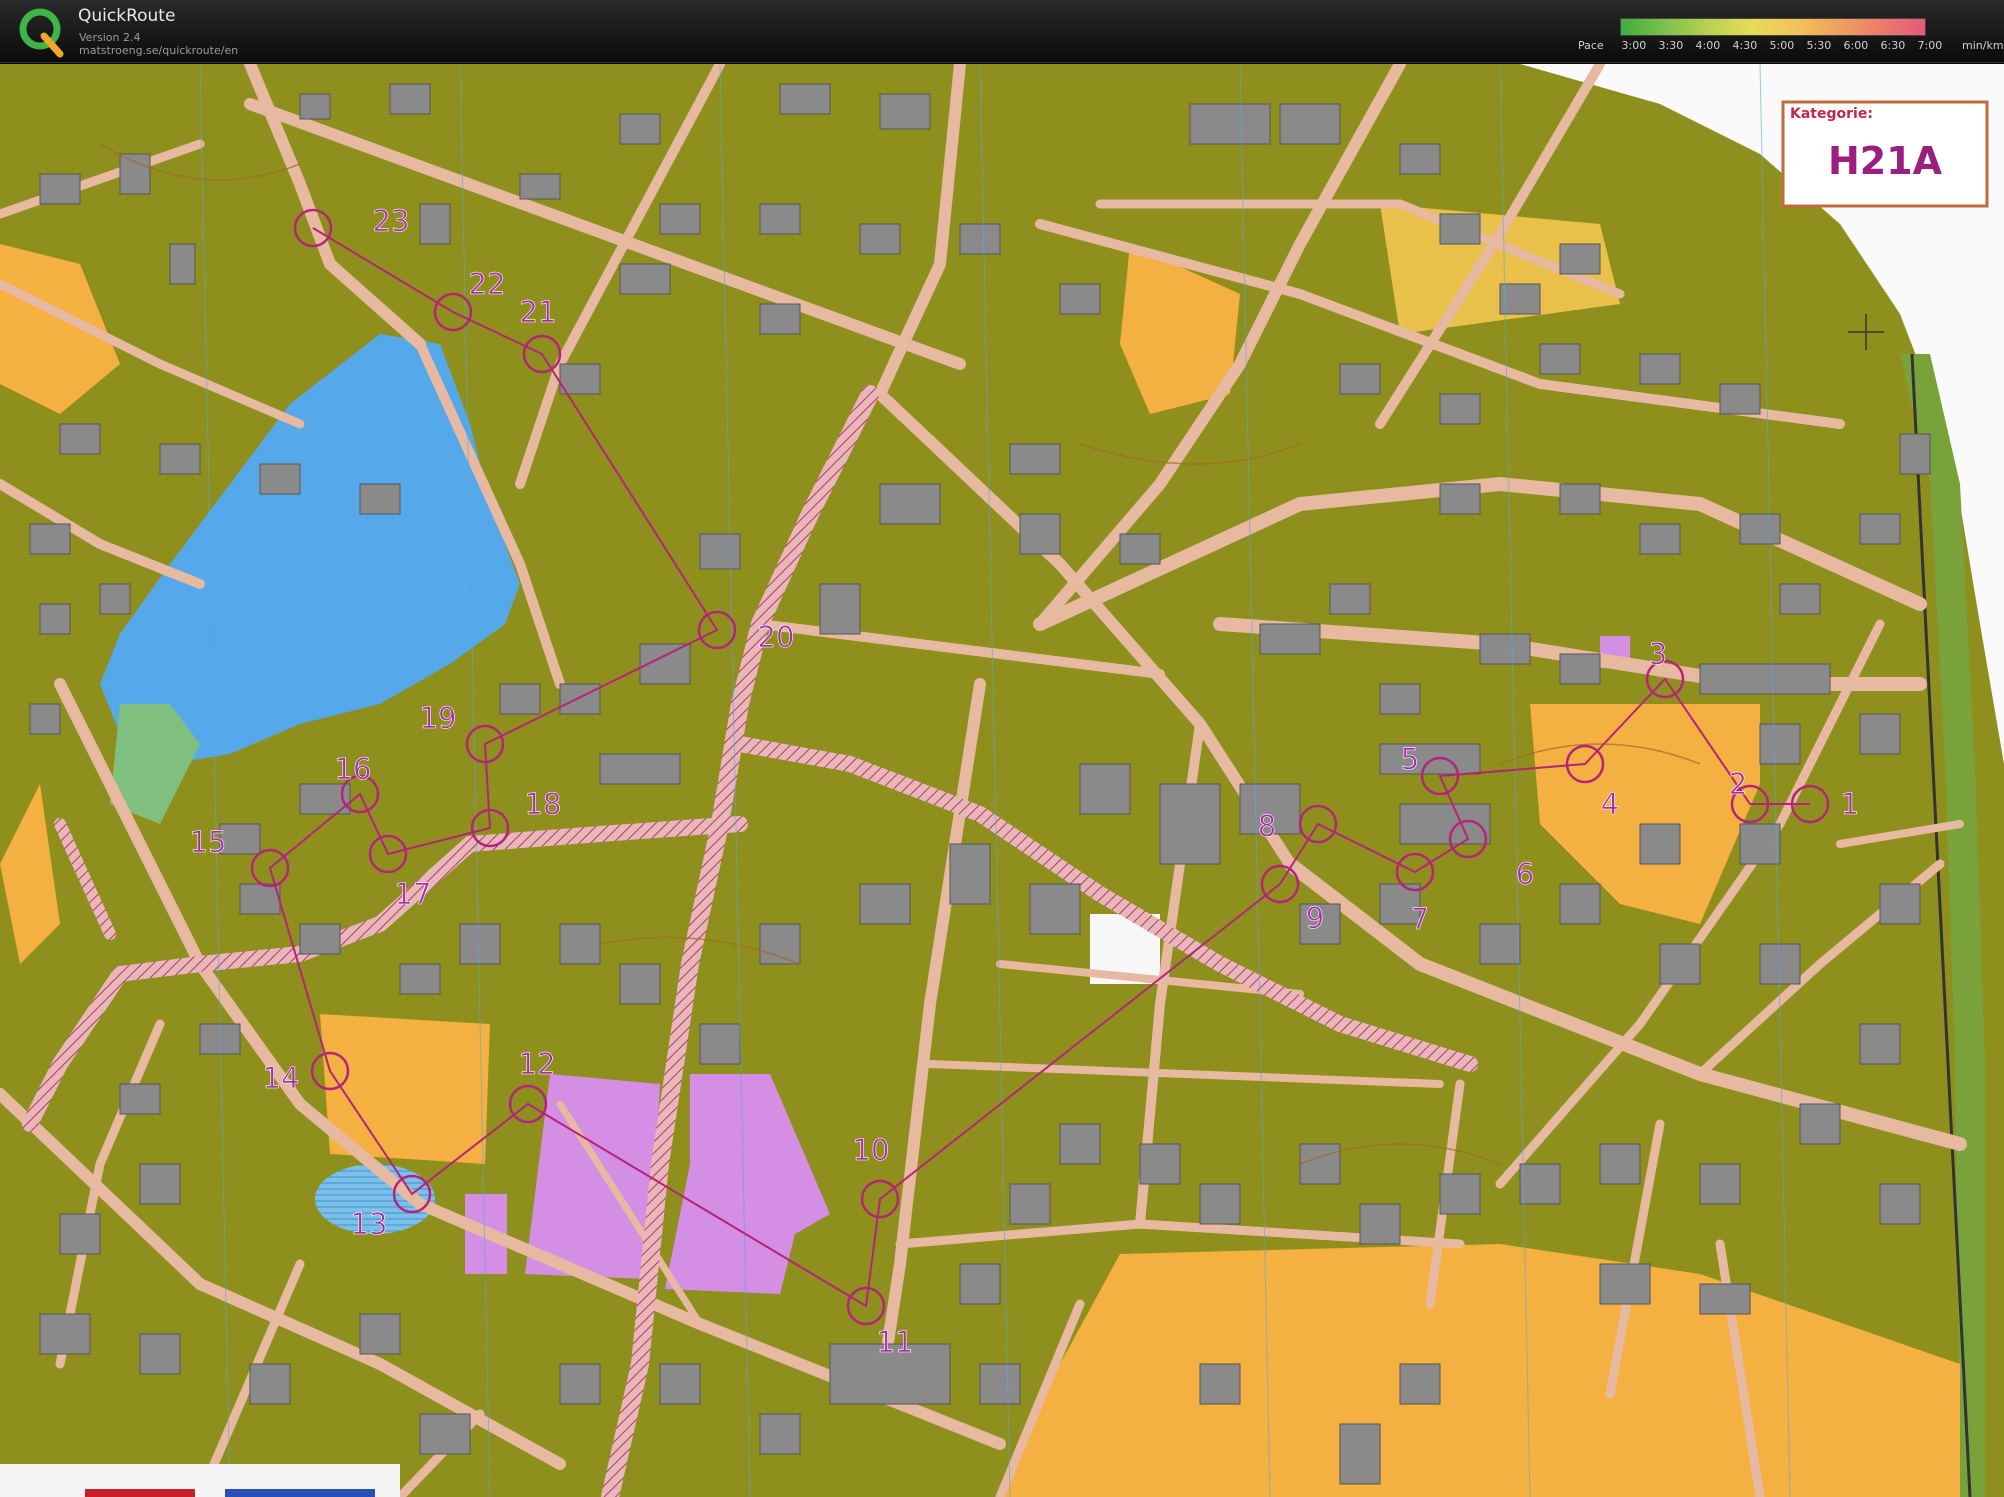 This screenshot has height=1497, width=2004. Describe the element at coordinates (1819, 45) in the screenshot. I see `pace-tick: 5:30` at that location.